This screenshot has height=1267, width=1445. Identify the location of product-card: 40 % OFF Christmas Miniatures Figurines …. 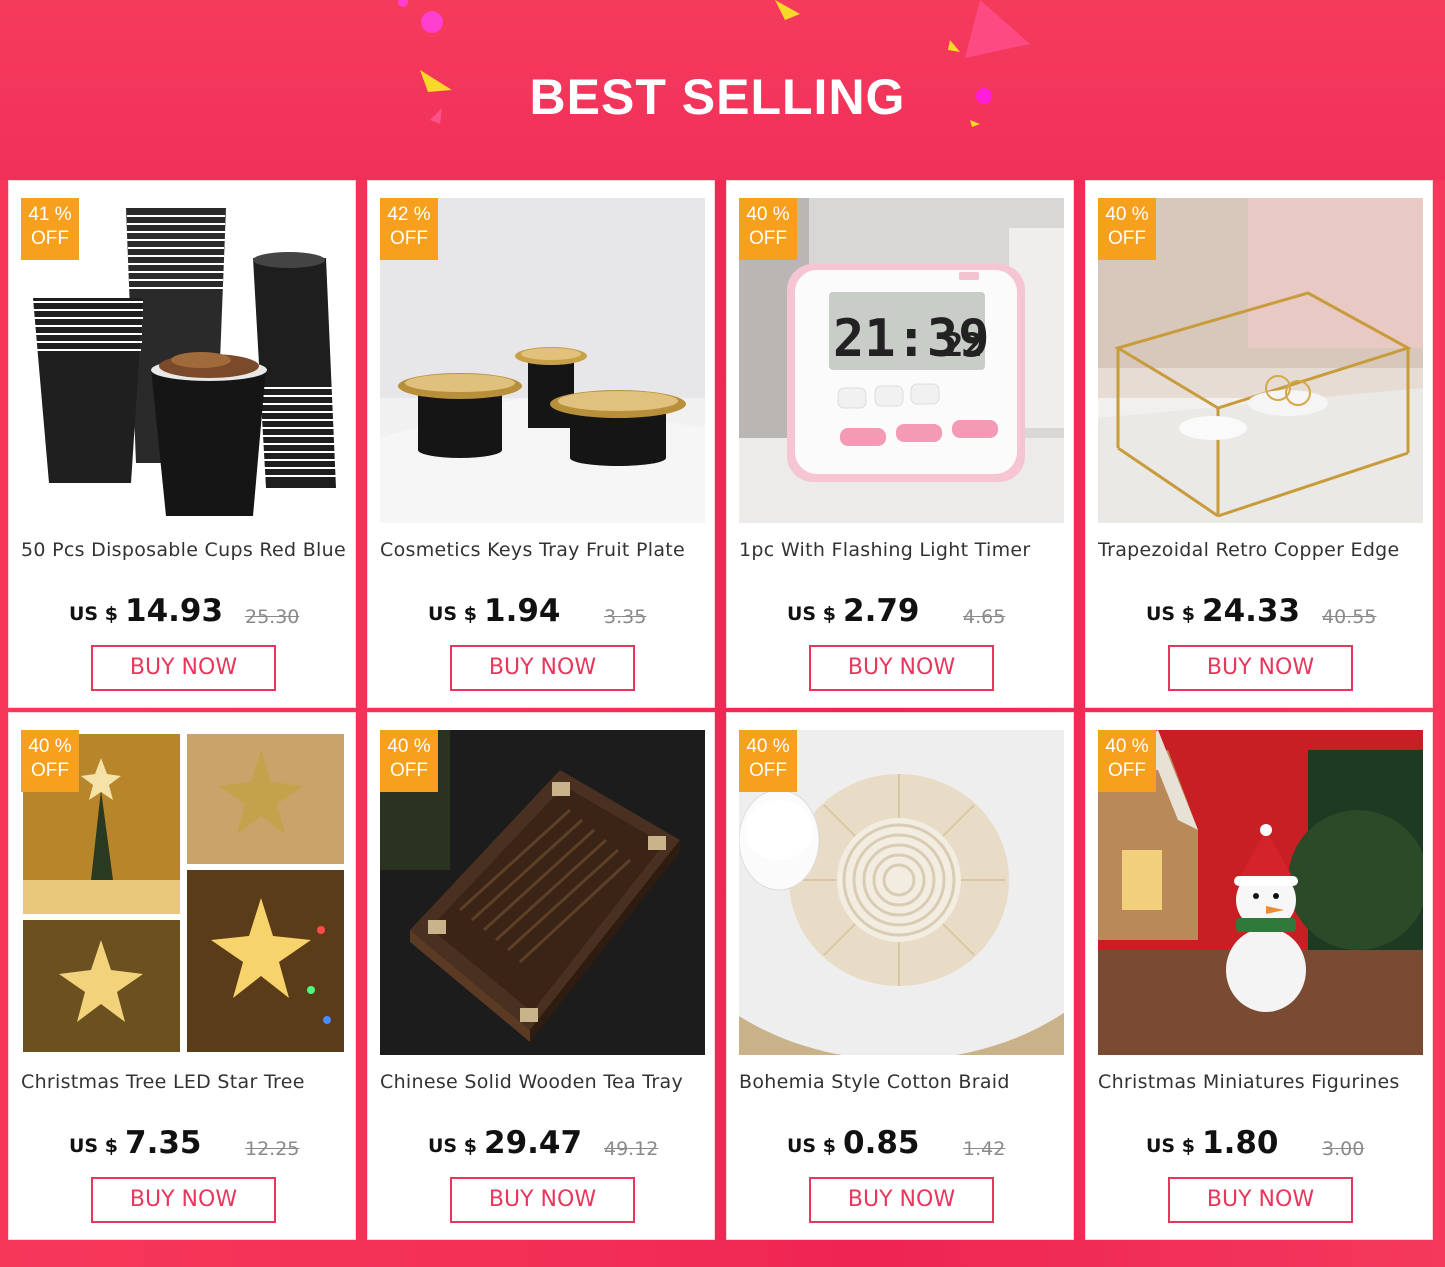
(1259, 976).